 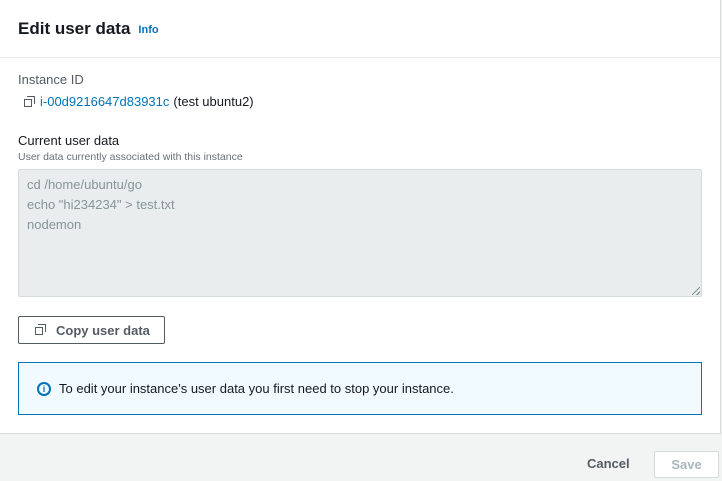 I want to click on copy-user-data-button: Copy user data, so click(x=91, y=330).